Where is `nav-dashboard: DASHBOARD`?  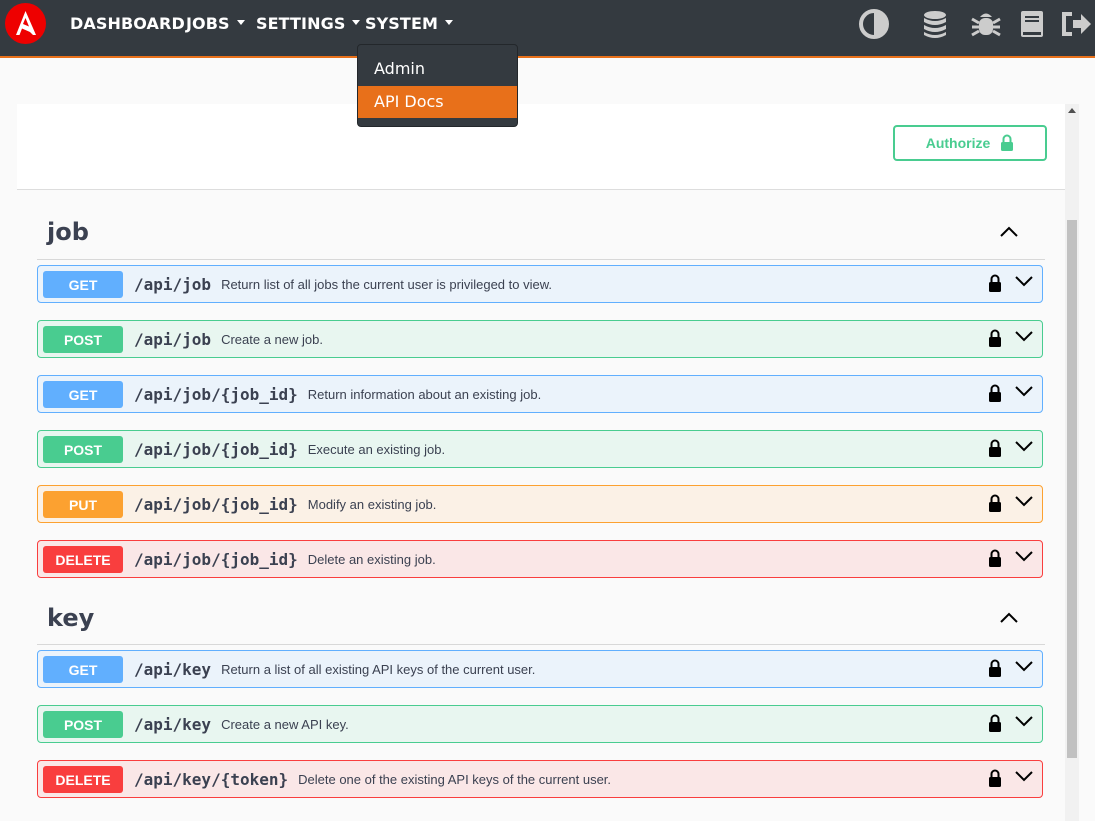
nav-dashboard: DASHBOARD is located at coordinates (127, 23).